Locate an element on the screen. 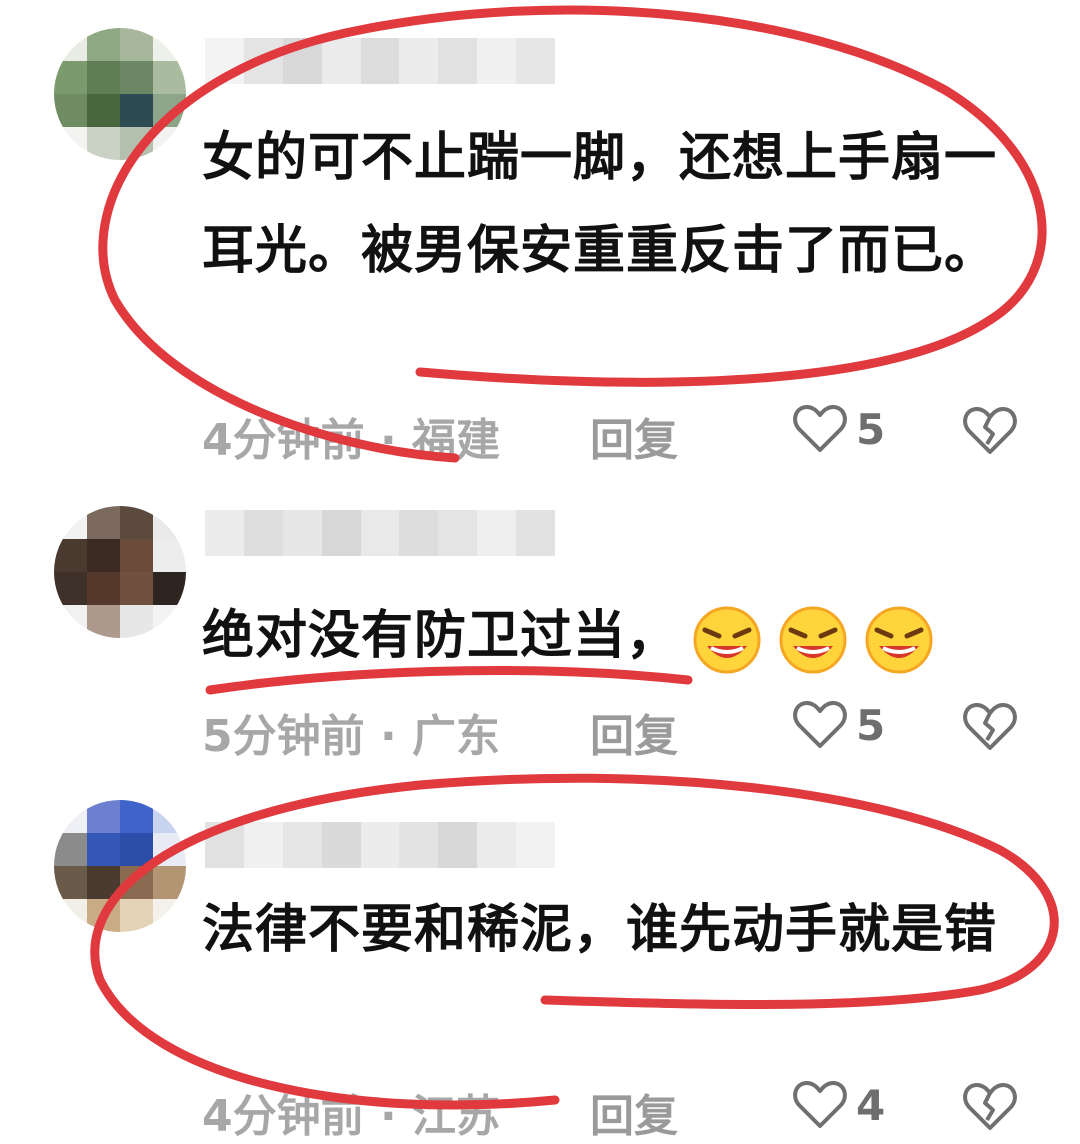 This screenshot has width=1080, height=1144. comment-meta: 5分钟前 · 广东 回复 5 is located at coordinates (622, 731).